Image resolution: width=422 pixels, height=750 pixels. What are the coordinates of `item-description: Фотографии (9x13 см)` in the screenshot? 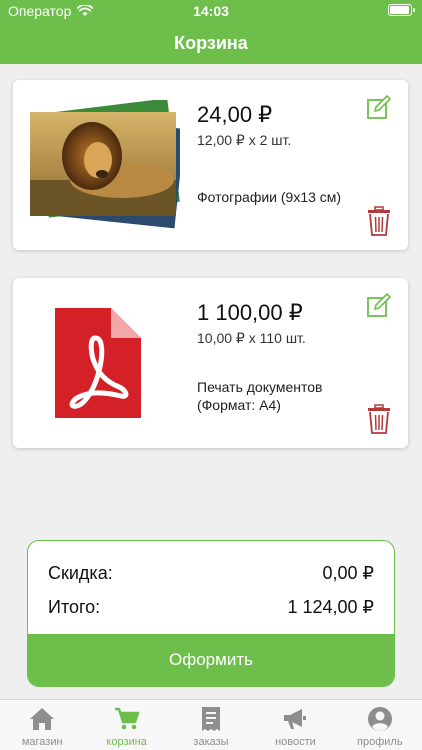 It's located at (269, 197).